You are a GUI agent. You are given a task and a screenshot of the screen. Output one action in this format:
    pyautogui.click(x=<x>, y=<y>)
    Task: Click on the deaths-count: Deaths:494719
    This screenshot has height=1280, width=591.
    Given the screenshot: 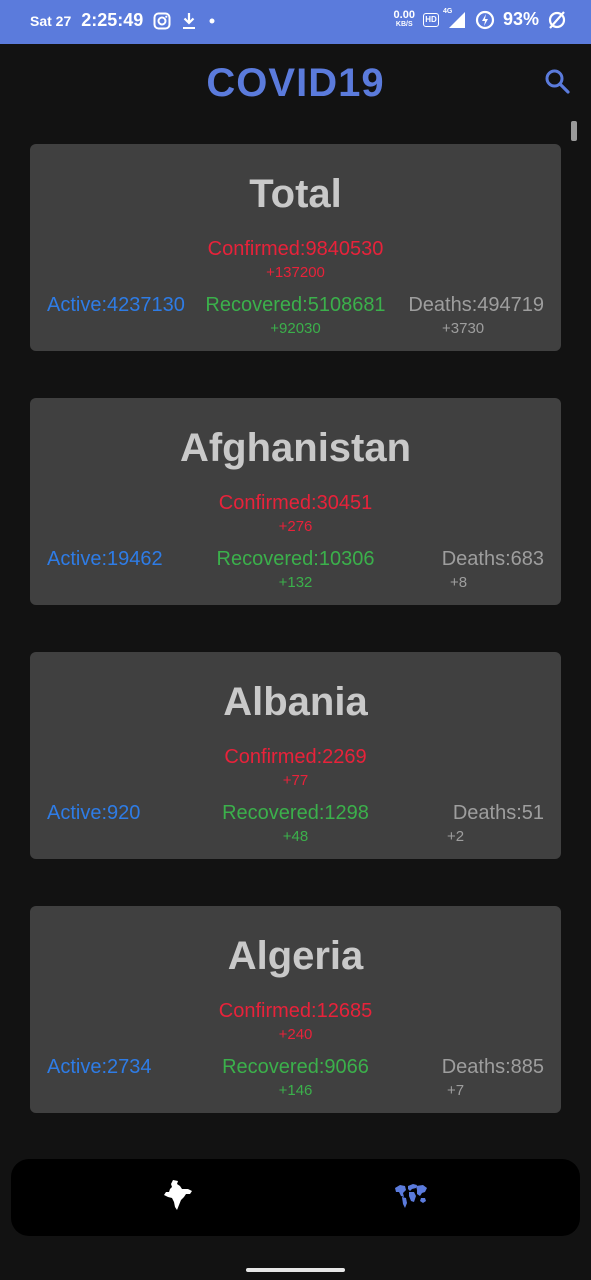 What is the action you would take?
    pyautogui.click(x=476, y=305)
    